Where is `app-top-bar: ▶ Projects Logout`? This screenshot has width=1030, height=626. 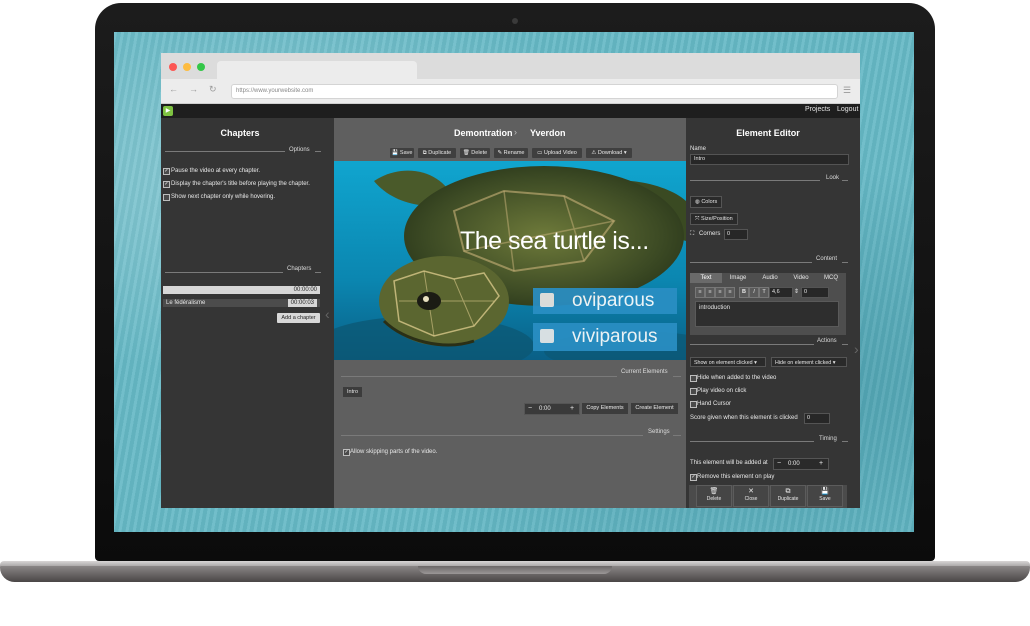 app-top-bar: ▶ Projects Logout is located at coordinates (510, 111).